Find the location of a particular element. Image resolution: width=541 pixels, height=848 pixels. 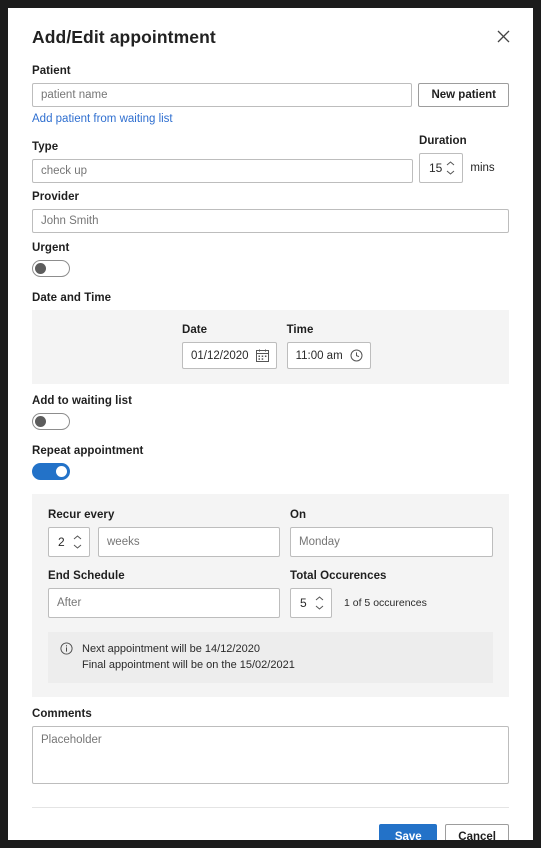

patient-label: Patient is located at coordinates (51, 71).